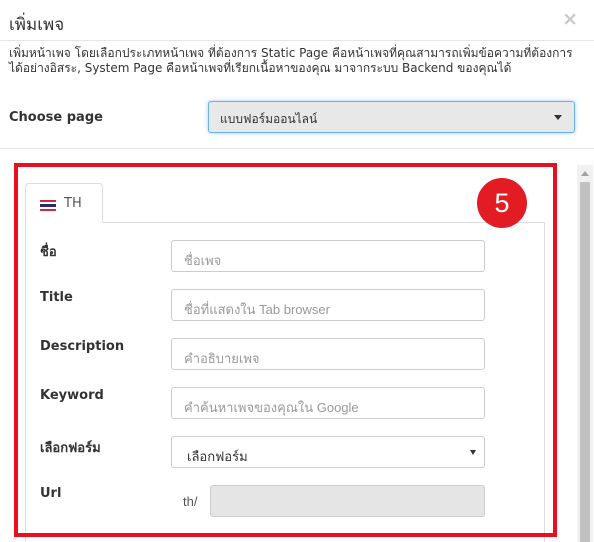 Image resolution: width=594 pixels, height=542 pixels. What do you see at coordinates (269, 119) in the screenshot?
I see `choose-page-selected-value: แบบฟอร์มออนไลน์` at bounding box center [269, 119].